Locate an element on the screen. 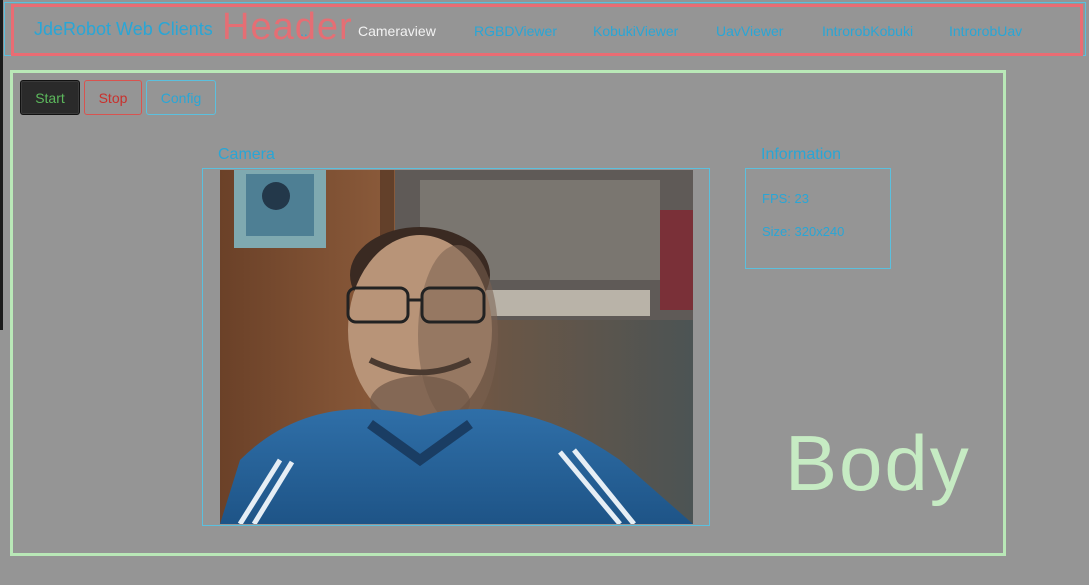 Image resolution: width=1089 pixels, height=585 pixels. nav-item-uavviewer: UavViewer is located at coordinates (749, 31).